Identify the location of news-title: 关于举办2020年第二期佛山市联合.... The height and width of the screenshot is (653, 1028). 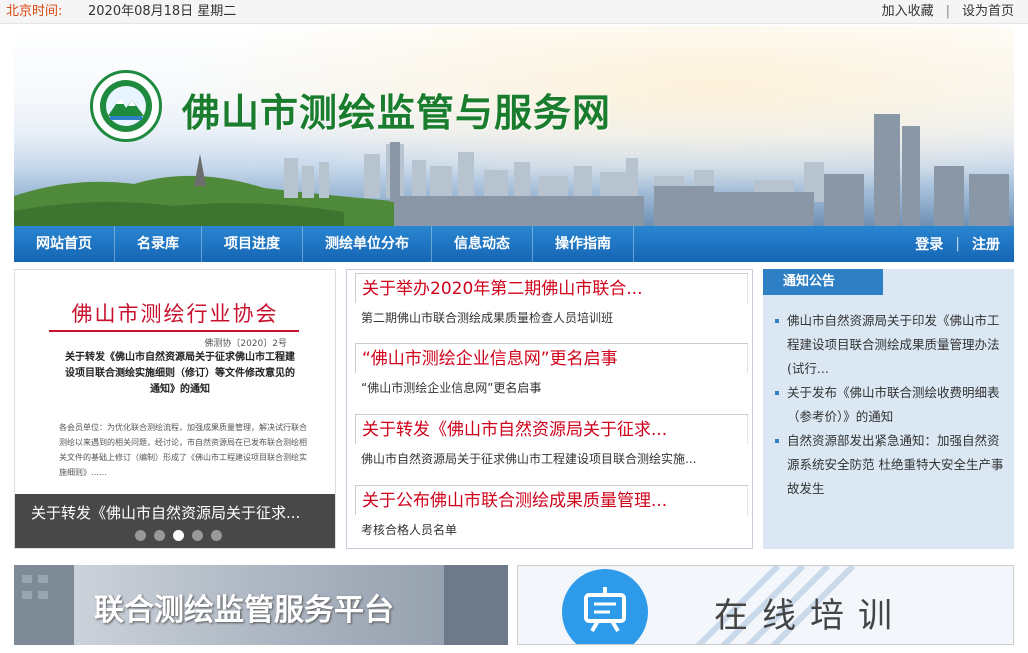
(551, 288).